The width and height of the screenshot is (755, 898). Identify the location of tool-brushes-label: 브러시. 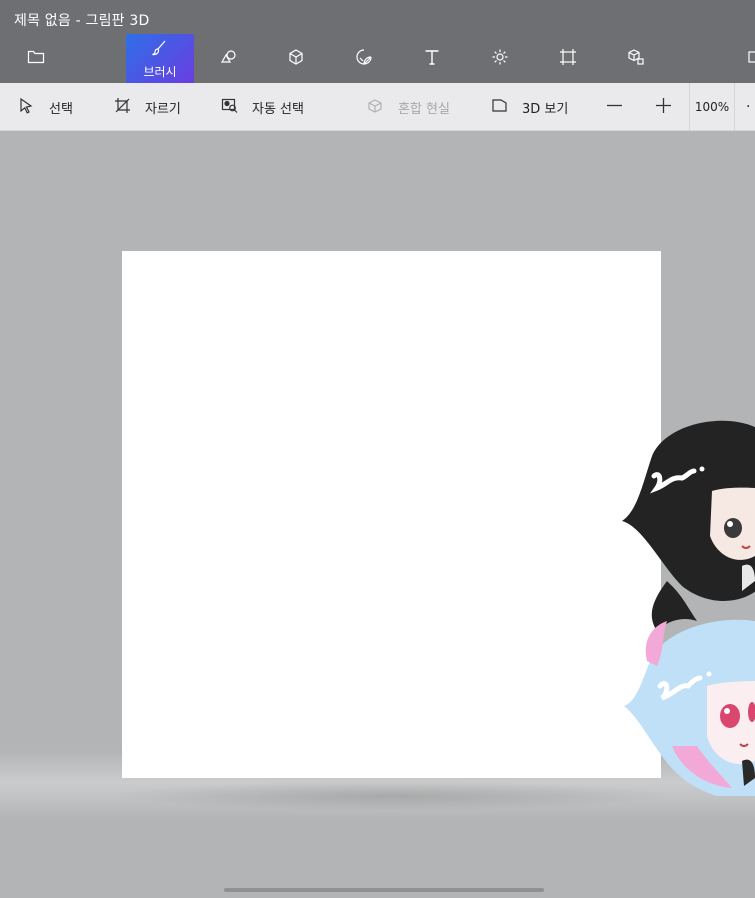
(160, 72).